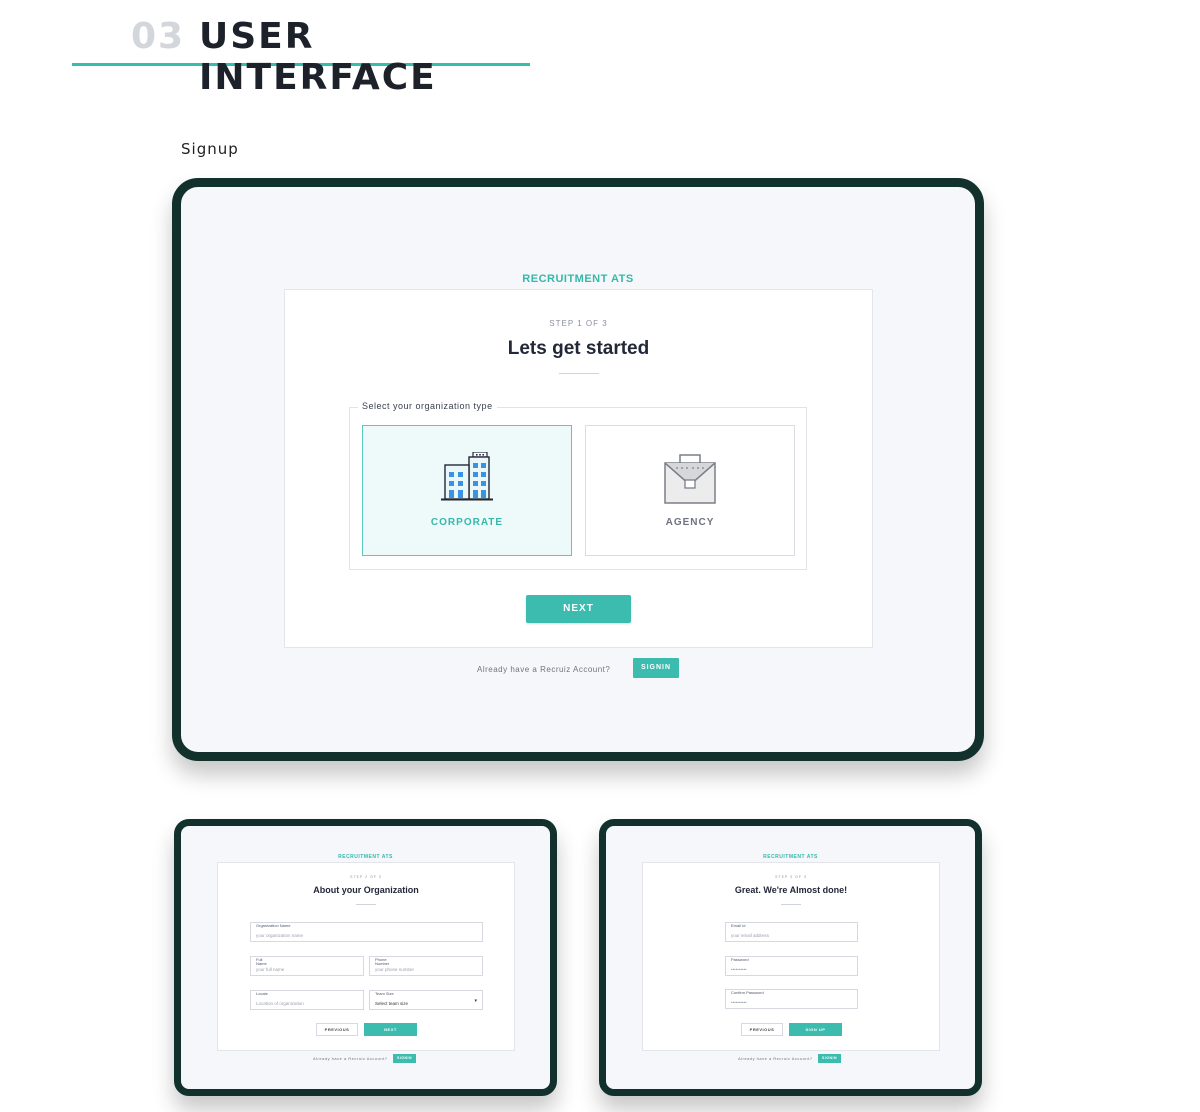 The width and height of the screenshot is (1200, 1112). What do you see at coordinates (475, 1001) in the screenshot?
I see `caret-down-icon: ▾` at bounding box center [475, 1001].